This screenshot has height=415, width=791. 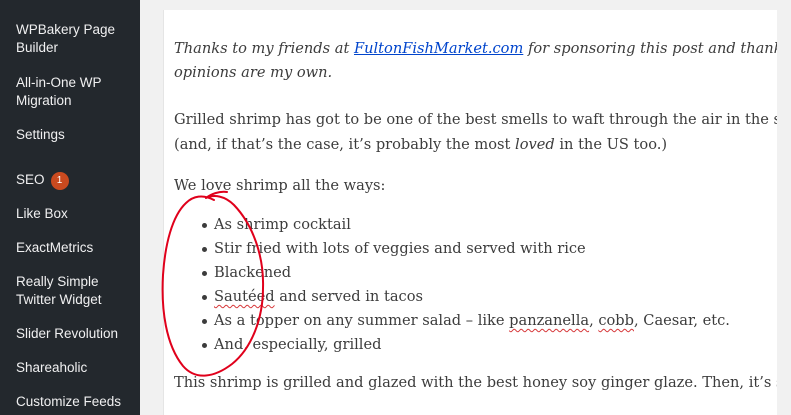 What do you see at coordinates (75, 334) in the screenshot?
I see `sidebar-item-slider-revolution: Slider Revolution` at bounding box center [75, 334].